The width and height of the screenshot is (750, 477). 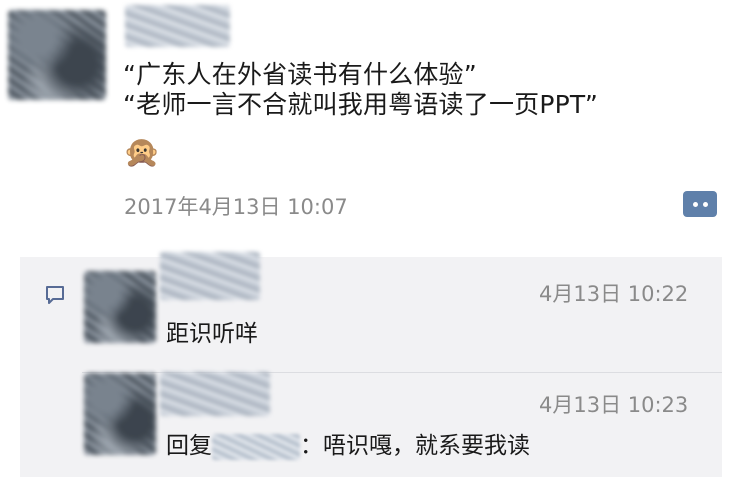 What do you see at coordinates (236, 207) in the screenshot?
I see `post-timestamp: 2017年4月13日 10:07` at bounding box center [236, 207].